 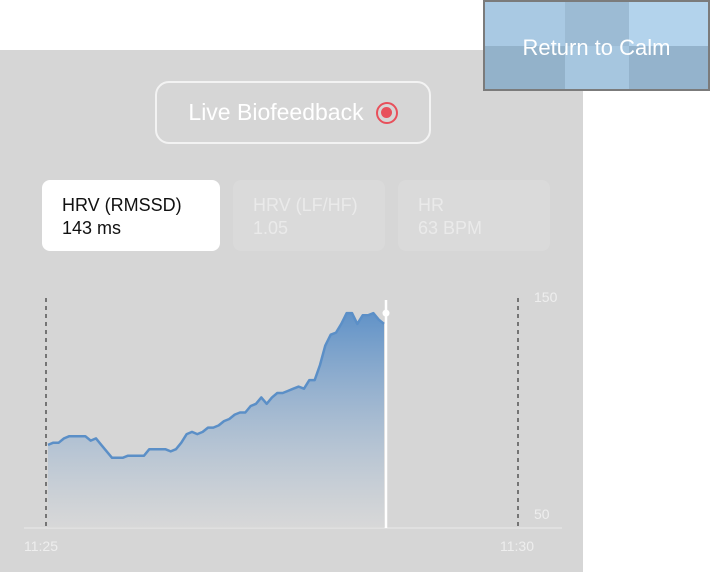 I want to click on cursor-point, so click(x=386, y=313).